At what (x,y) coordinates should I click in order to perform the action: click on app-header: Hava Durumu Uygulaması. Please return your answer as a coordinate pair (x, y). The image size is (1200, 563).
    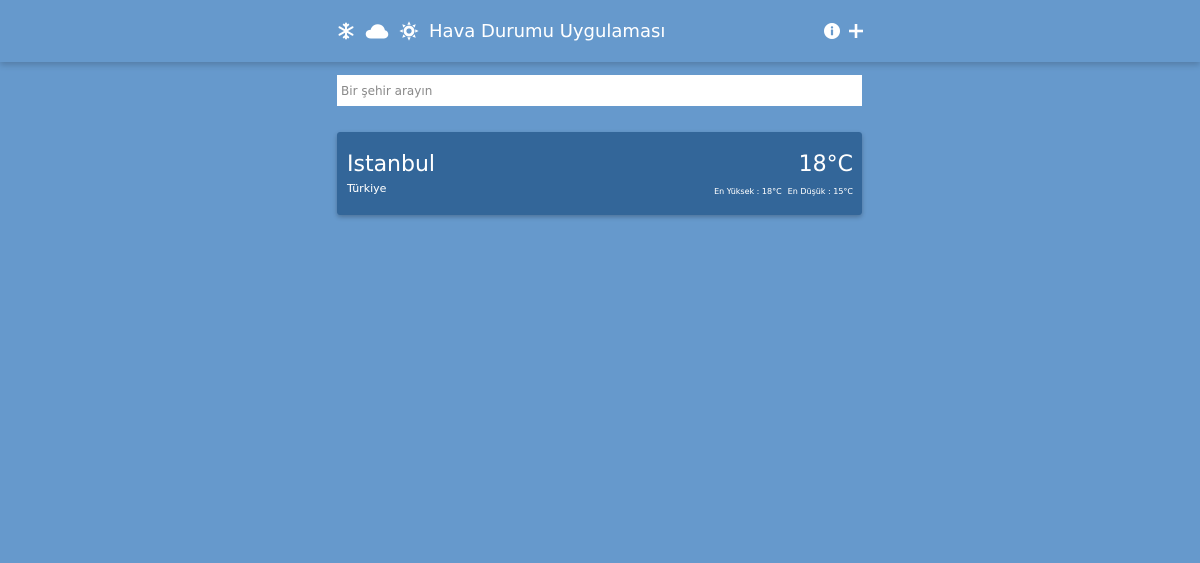
    Looking at the image, I should click on (600, 31).